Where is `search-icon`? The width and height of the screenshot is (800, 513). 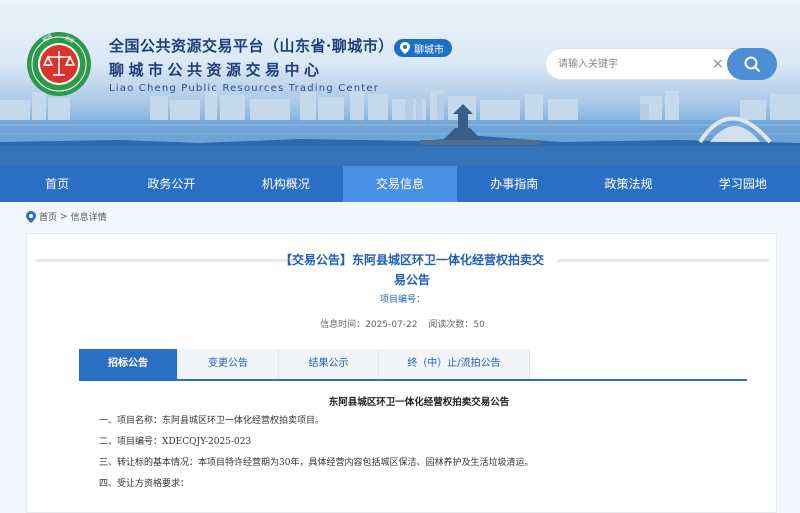 search-icon is located at coordinates (752, 64).